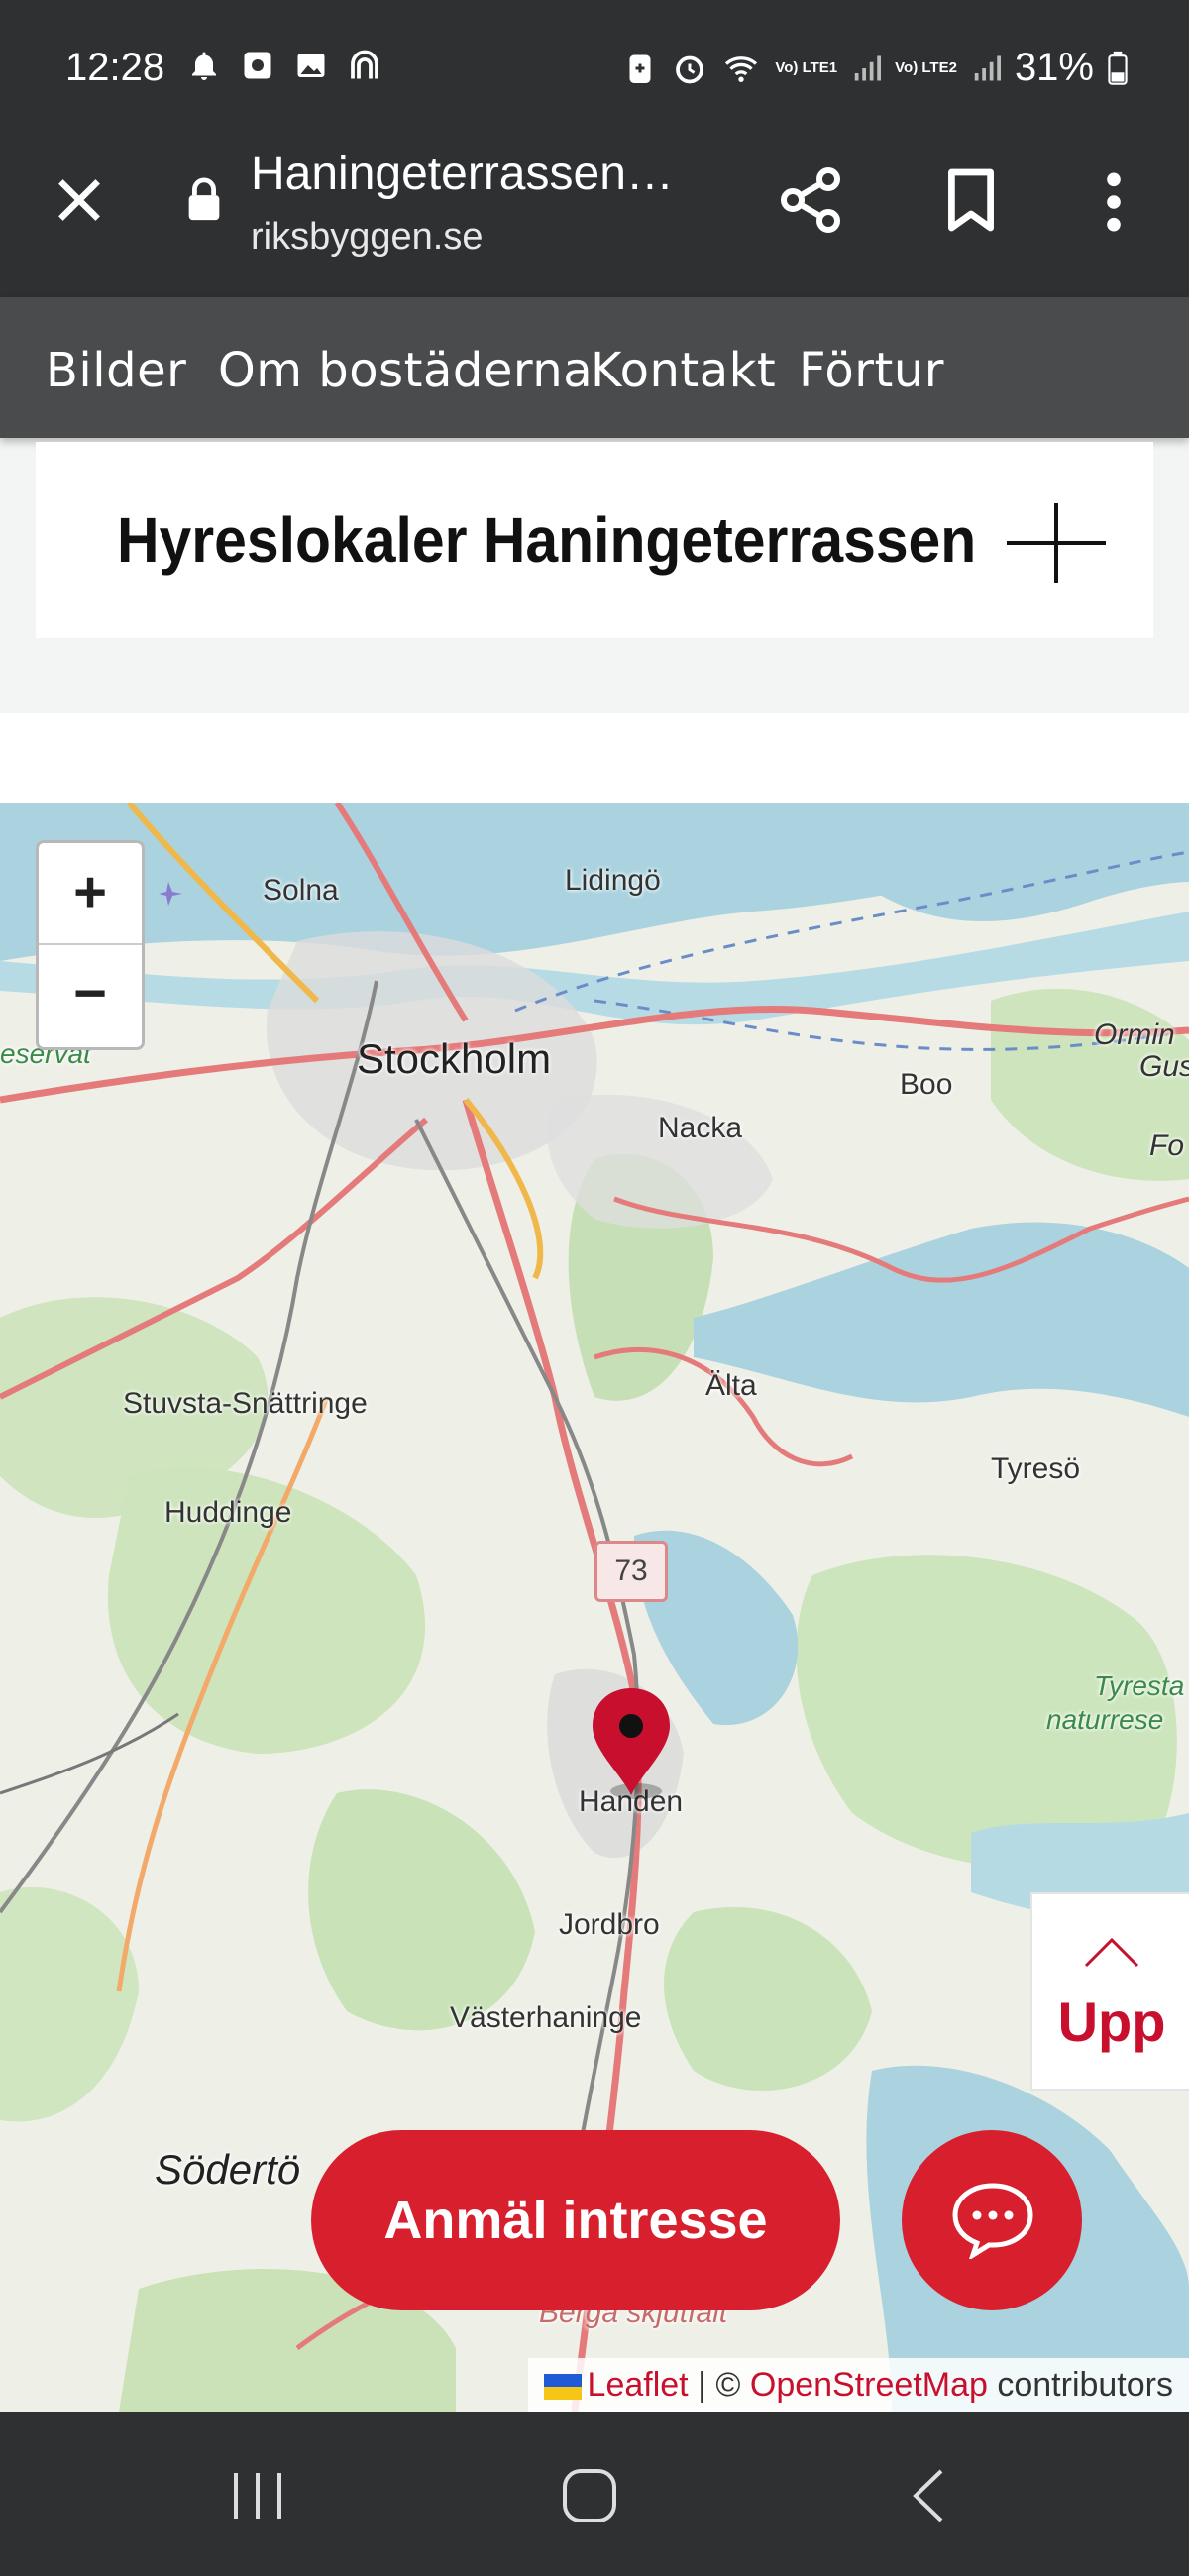 This screenshot has height=2576, width=1189. What do you see at coordinates (926, 67) in the screenshot?
I see `sim2-label: Vo) LTE2` at bounding box center [926, 67].